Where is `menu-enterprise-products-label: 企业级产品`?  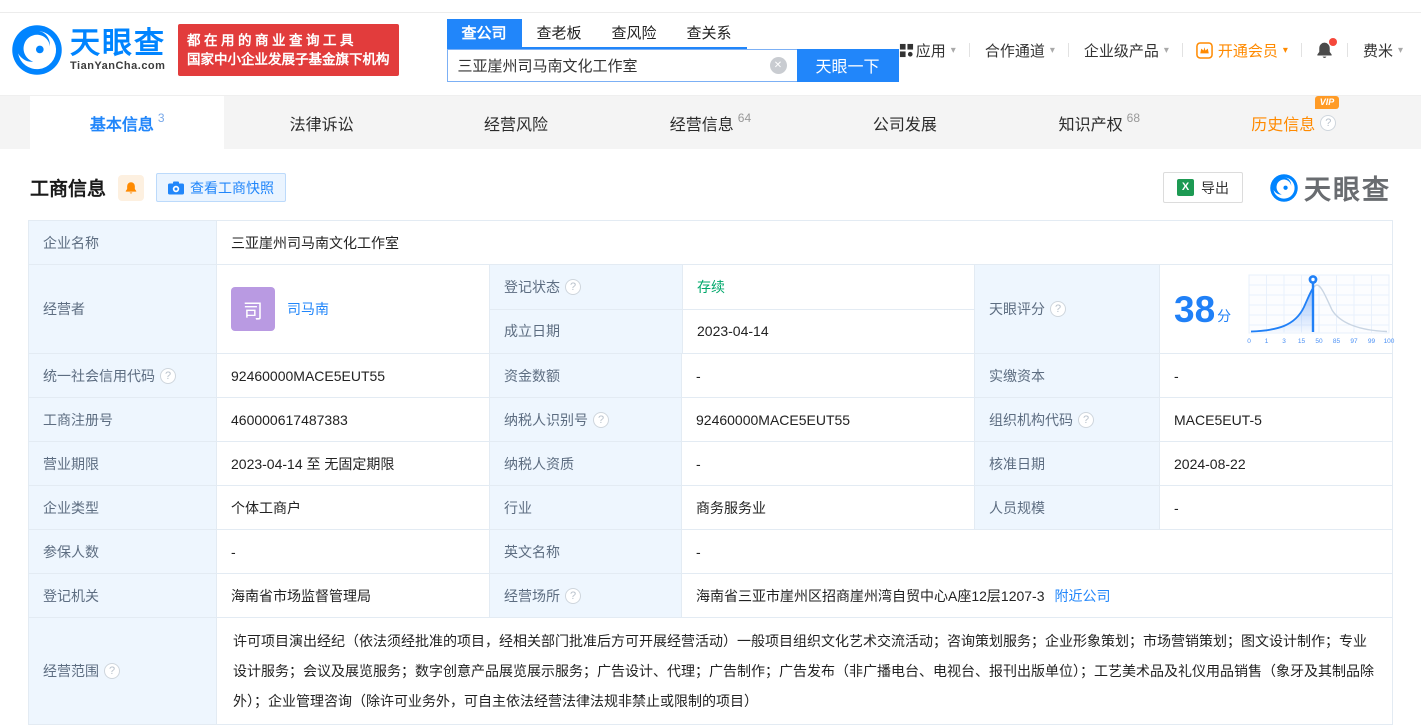 menu-enterprise-products-label: 企业级产品 is located at coordinates (1121, 51).